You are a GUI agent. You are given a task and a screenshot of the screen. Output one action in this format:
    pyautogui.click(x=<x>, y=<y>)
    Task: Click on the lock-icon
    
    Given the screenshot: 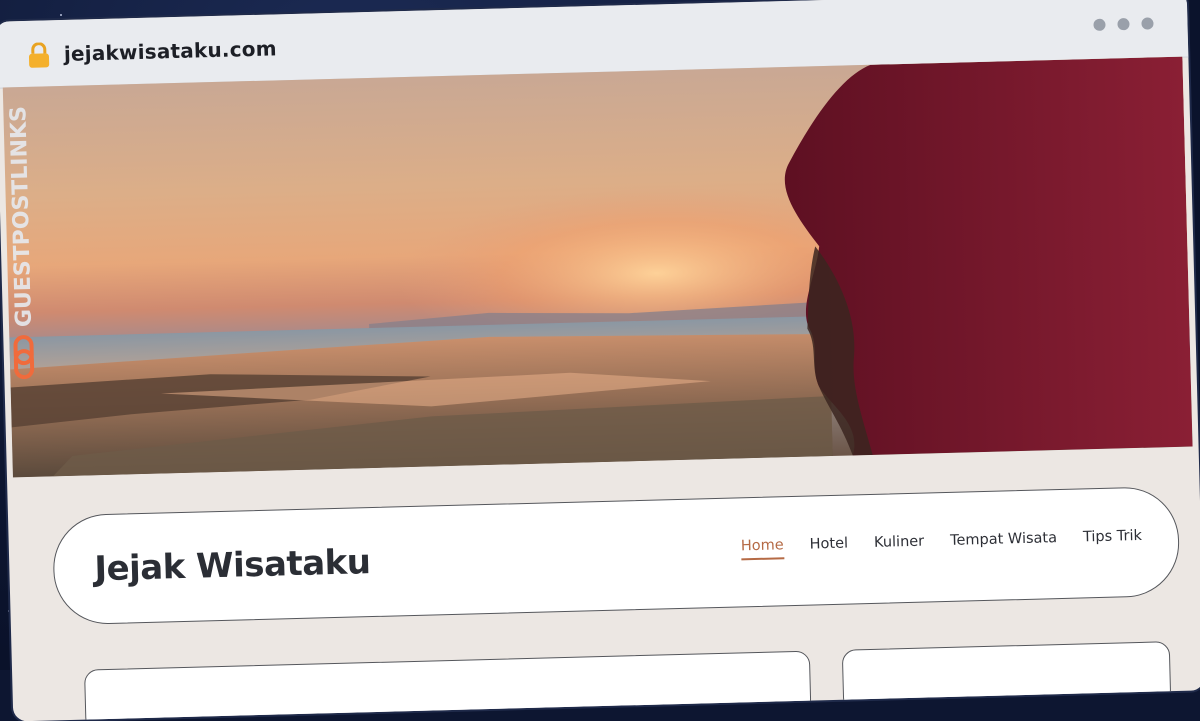 What is the action you would take?
    pyautogui.click(x=39, y=55)
    